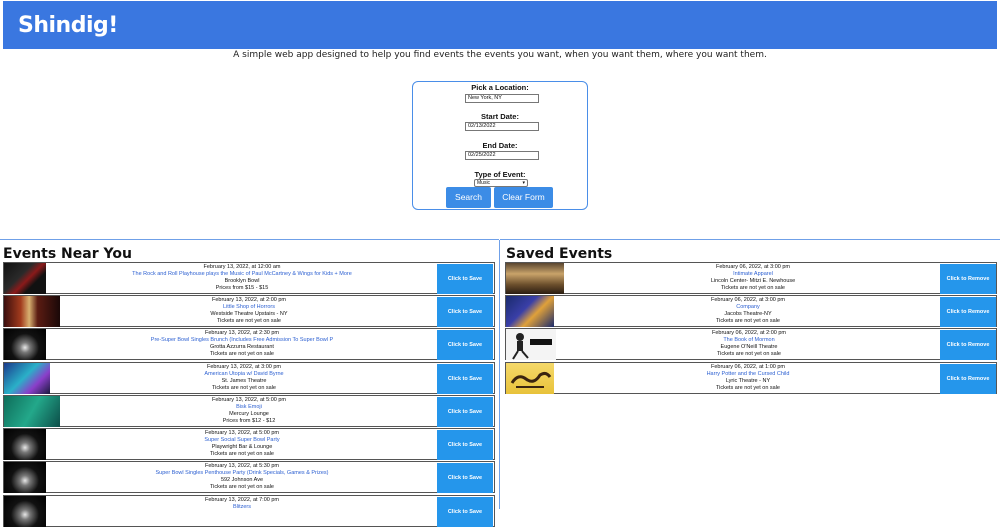 Image resolution: width=1000 pixels, height=527 pixels. I want to click on saved-event-venue: Lyric Theatre - NY, so click(748, 381).